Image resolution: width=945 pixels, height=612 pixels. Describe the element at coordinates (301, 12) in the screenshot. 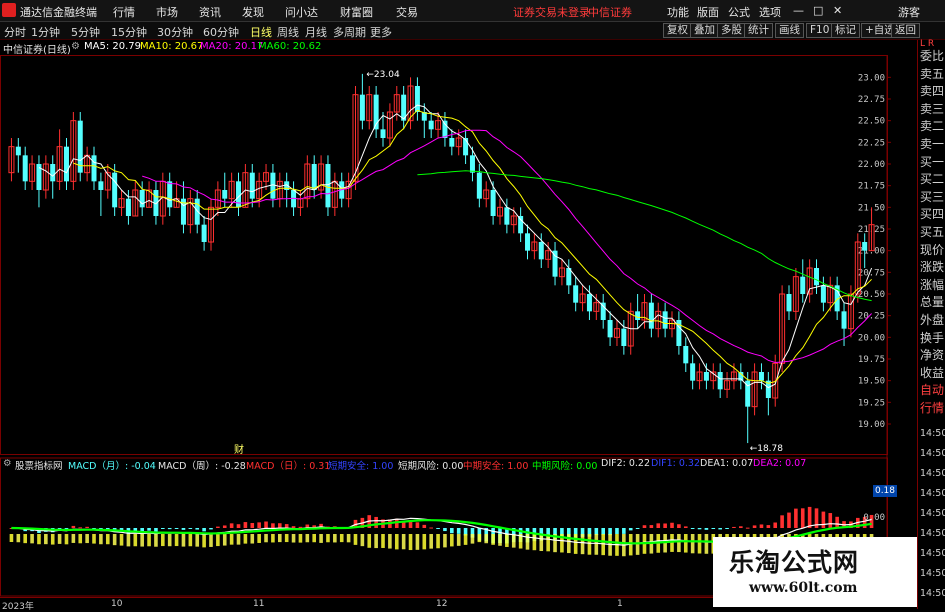

I see `menu-ask-xiaoda: 问小达` at that location.